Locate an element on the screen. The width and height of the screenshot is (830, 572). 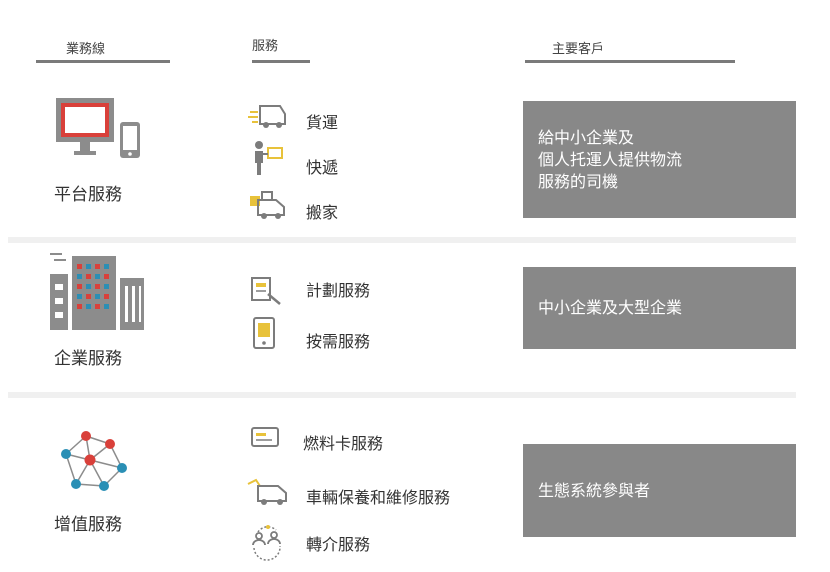
office-buildings-icon is located at coordinates (97, 290).